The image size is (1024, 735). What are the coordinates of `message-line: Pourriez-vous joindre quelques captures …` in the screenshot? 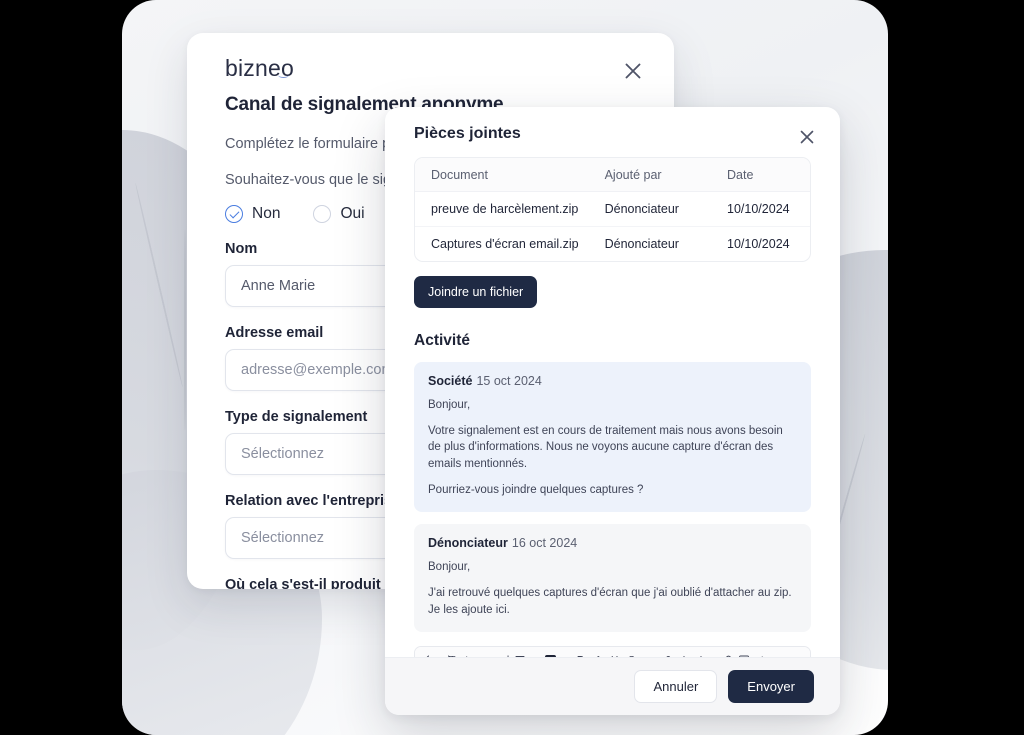 It's located at (536, 489).